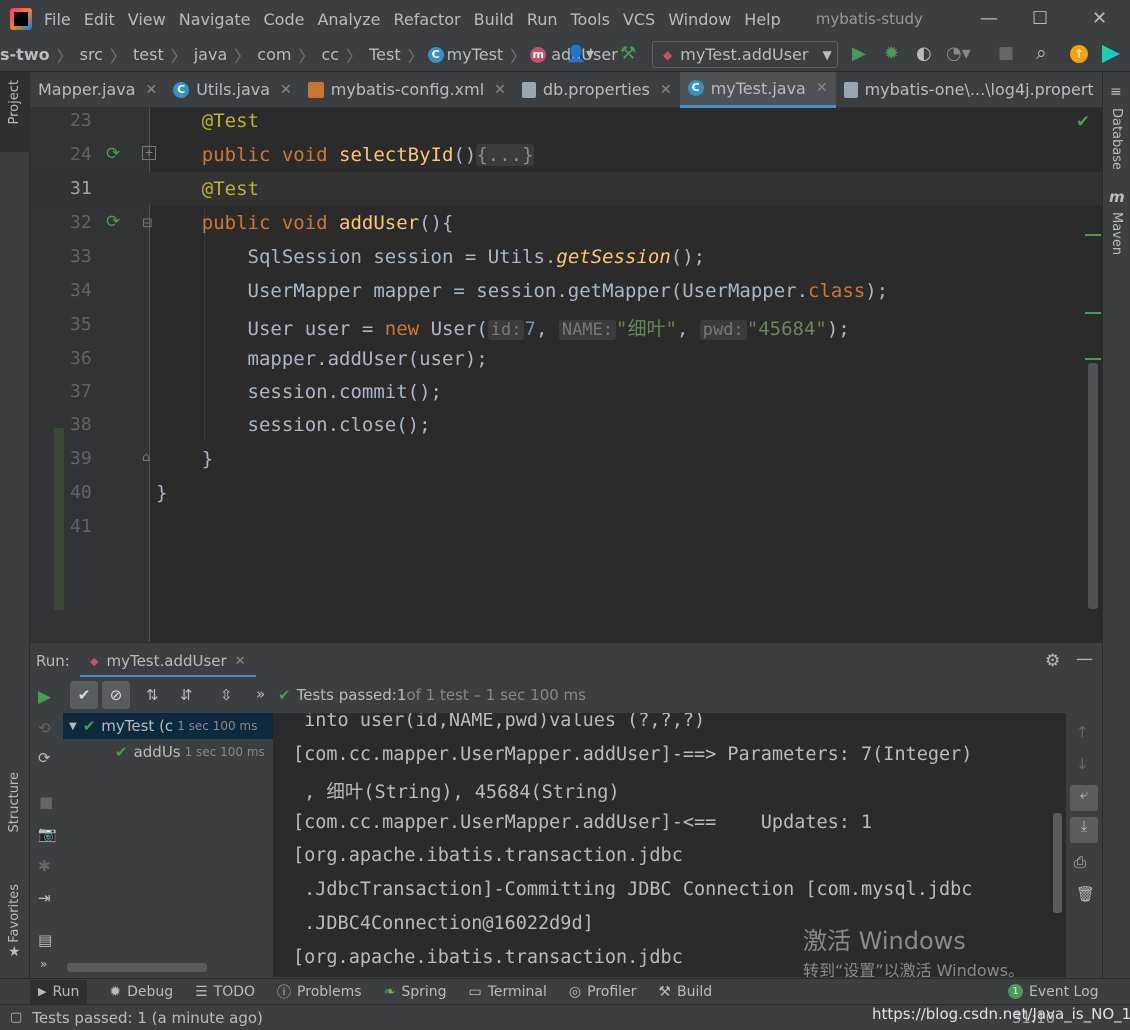 The image size is (1130, 1030). What do you see at coordinates (505, 155) in the screenshot?
I see `folded-code-block: {...}` at bounding box center [505, 155].